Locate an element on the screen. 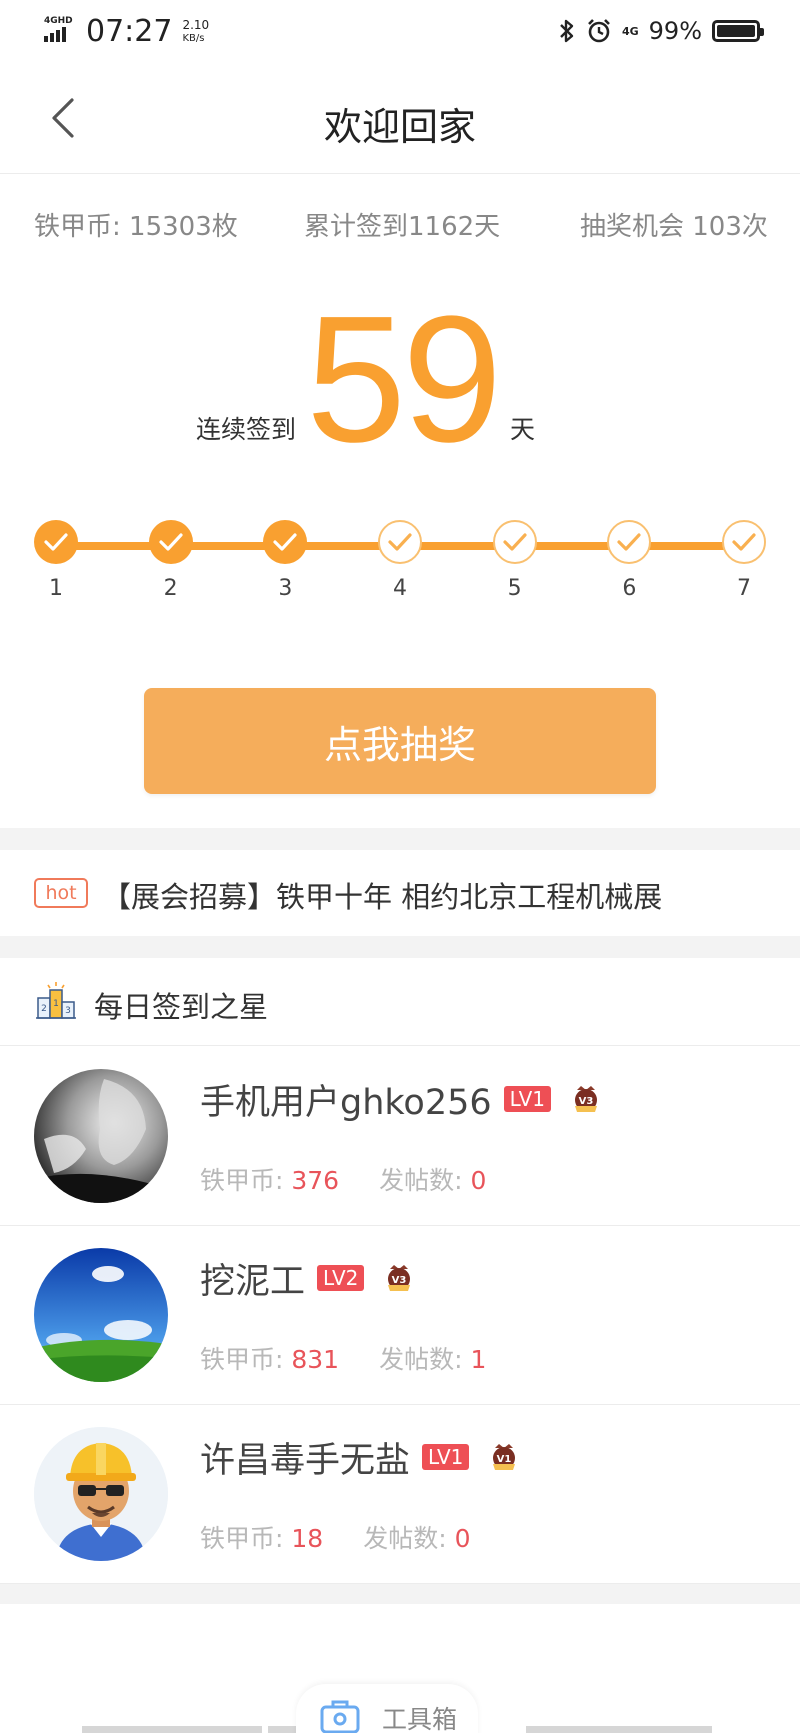  status-left: 4GHD 07:27 2.10 KB/s is located at coordinates (126, 32).